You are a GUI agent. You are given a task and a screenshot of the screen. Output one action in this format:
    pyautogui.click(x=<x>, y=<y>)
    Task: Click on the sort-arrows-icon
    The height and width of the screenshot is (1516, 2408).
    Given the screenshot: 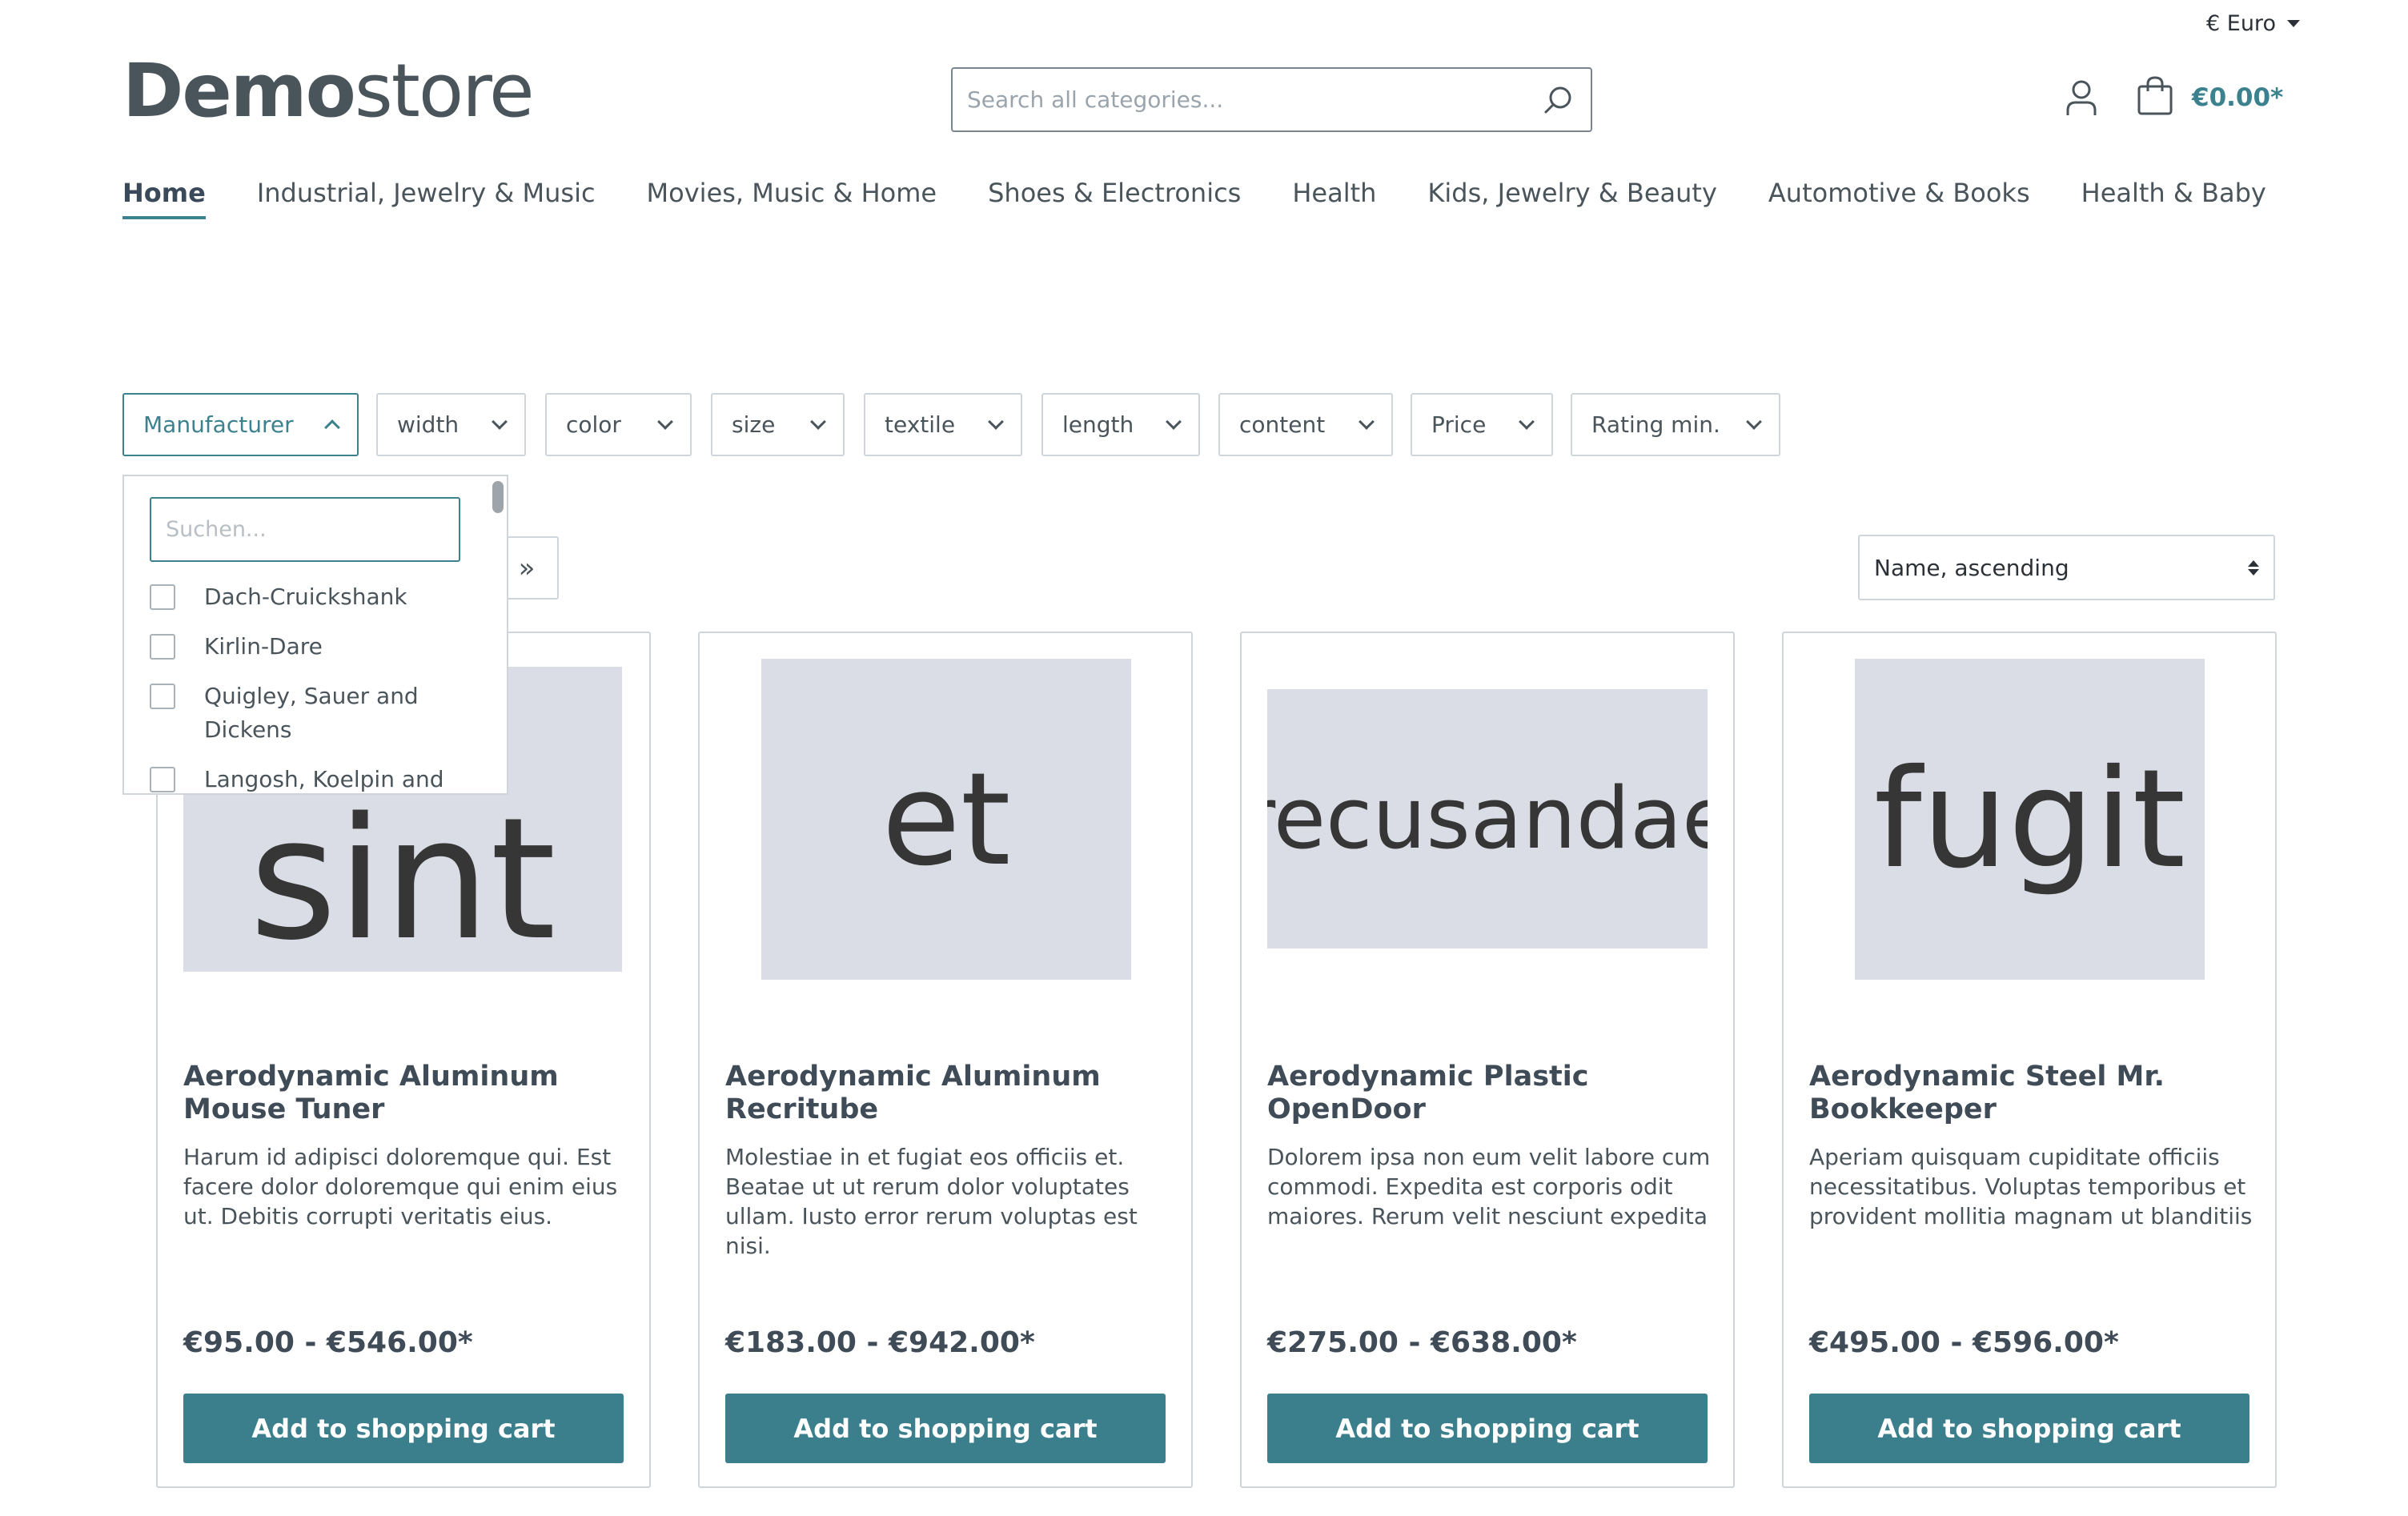 What is the action you would take?
    pyautogui.click(x=2253, y=567)
    